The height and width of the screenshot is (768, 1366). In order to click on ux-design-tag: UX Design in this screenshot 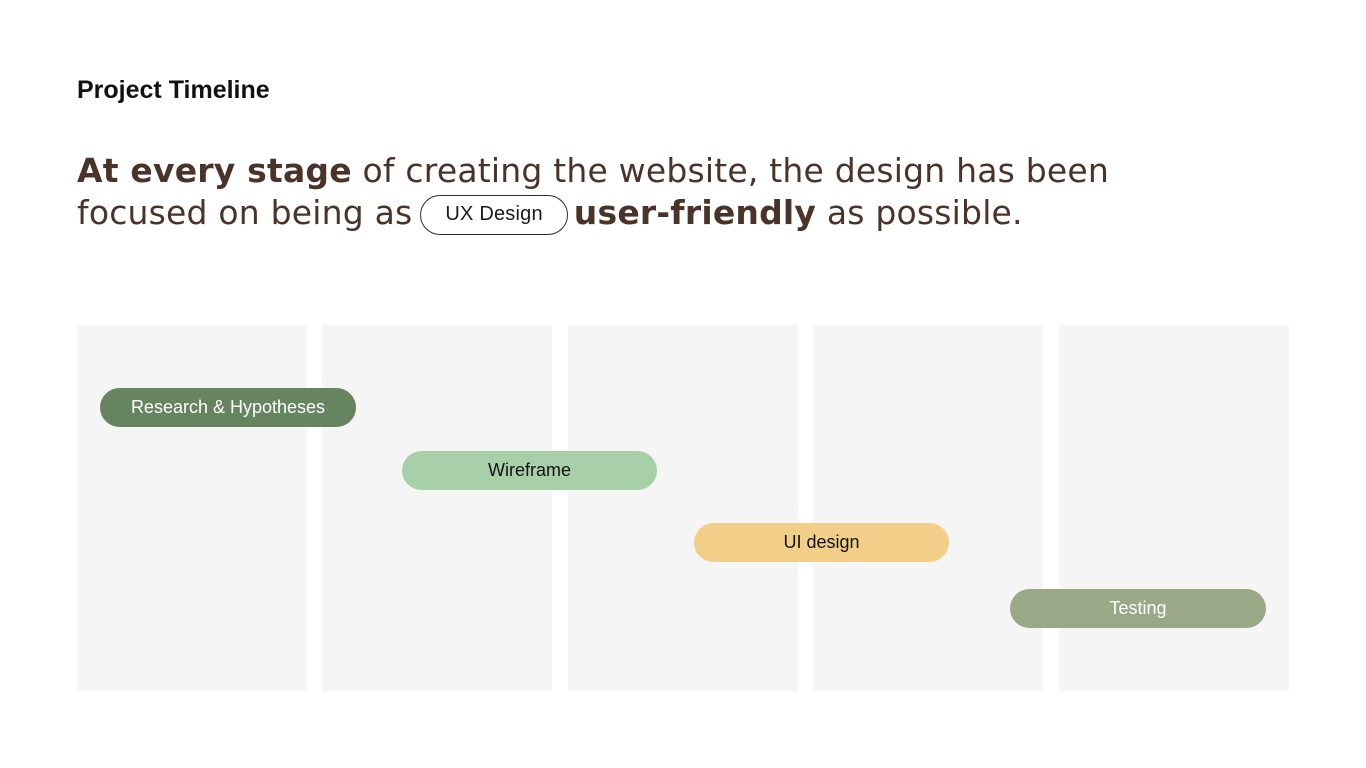, I will do `click(494, 215)`.